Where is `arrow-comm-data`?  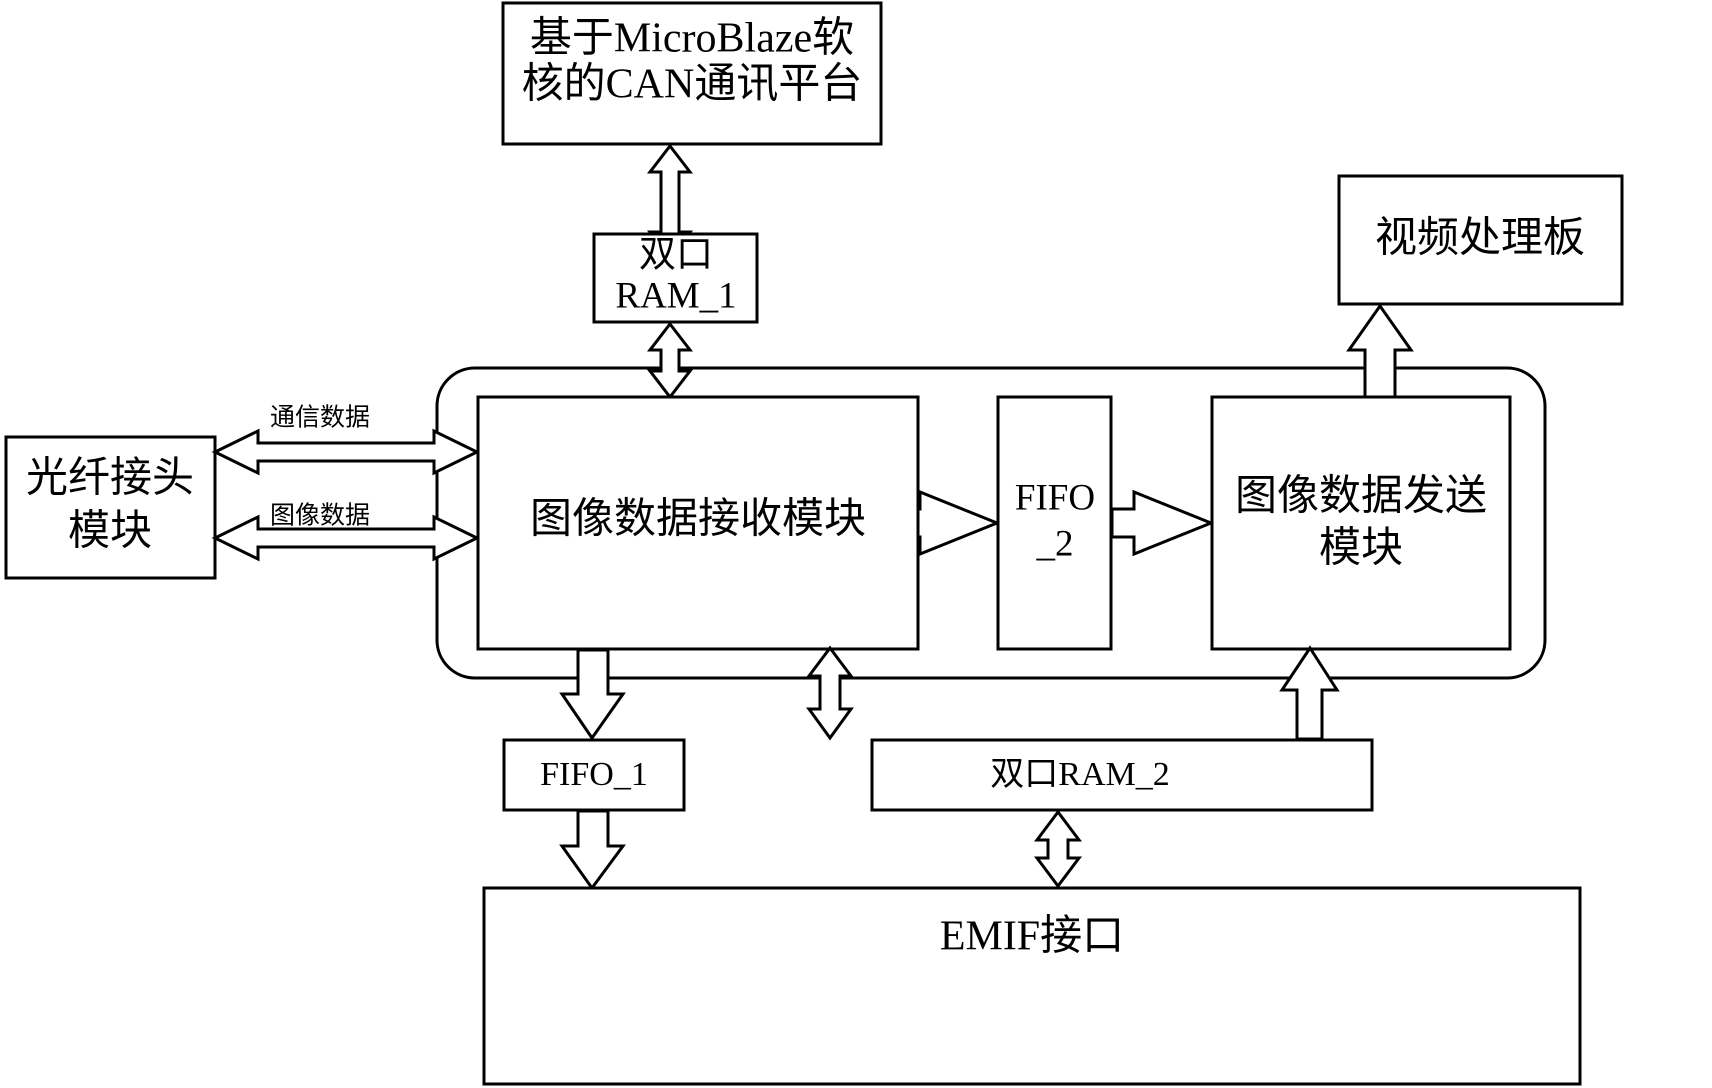 arrow-comm-data is located at coordinates (346, 452).